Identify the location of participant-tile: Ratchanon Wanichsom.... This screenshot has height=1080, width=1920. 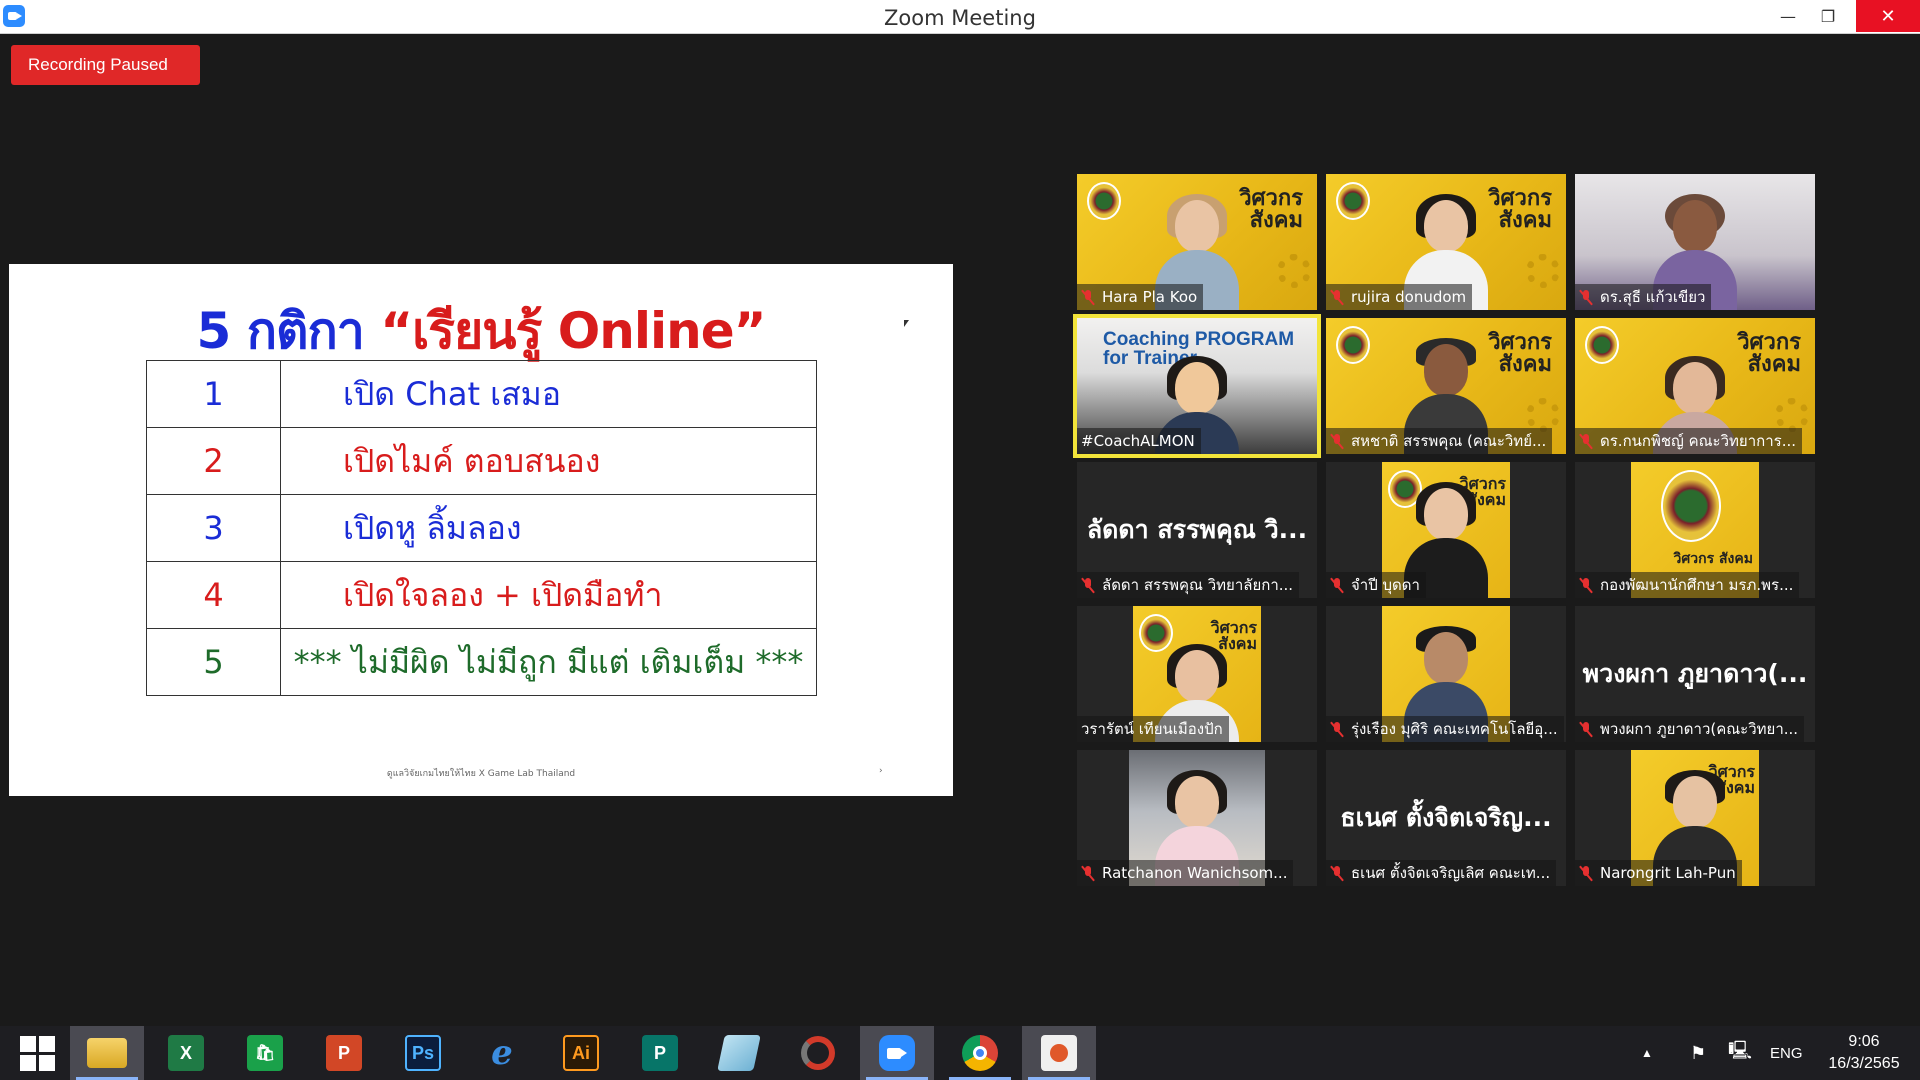
(1197, 818).